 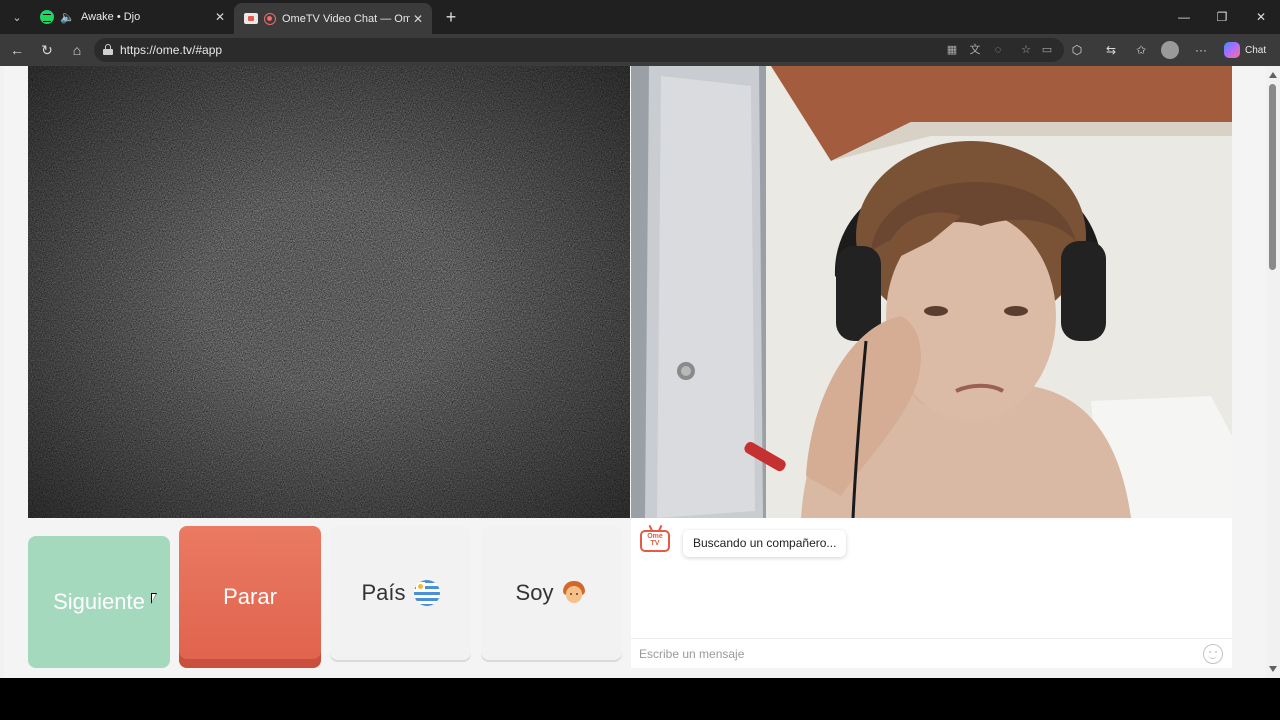 What do you see at coordinates (1111, 50) in the screenshot?
I see `split-screen-icon: ⇆` at bounding box center [1111, 50].